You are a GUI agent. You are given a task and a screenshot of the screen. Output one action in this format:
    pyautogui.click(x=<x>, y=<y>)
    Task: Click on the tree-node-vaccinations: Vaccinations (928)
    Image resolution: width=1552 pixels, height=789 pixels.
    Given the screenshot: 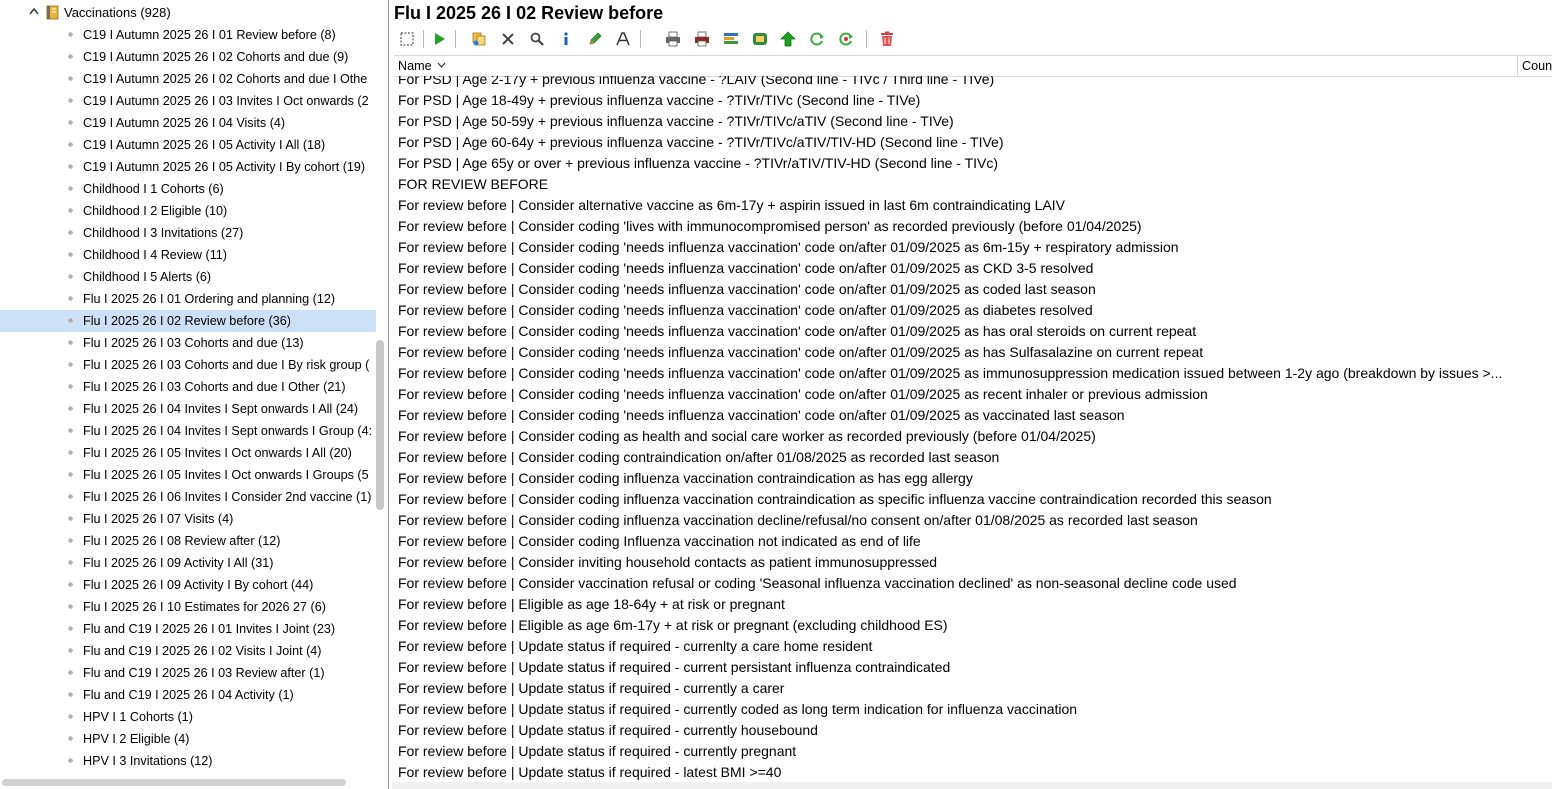 What is the action you would take?
    pyautogui.click(x=190, y=13)
    